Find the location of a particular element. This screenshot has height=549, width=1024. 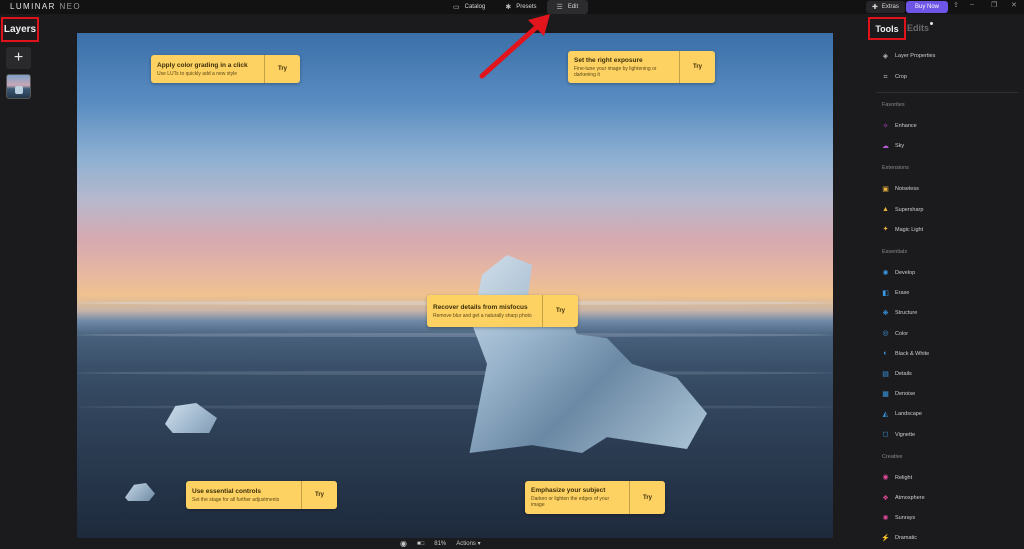

tab-tools: Tools is located at coordinates (887, 28).